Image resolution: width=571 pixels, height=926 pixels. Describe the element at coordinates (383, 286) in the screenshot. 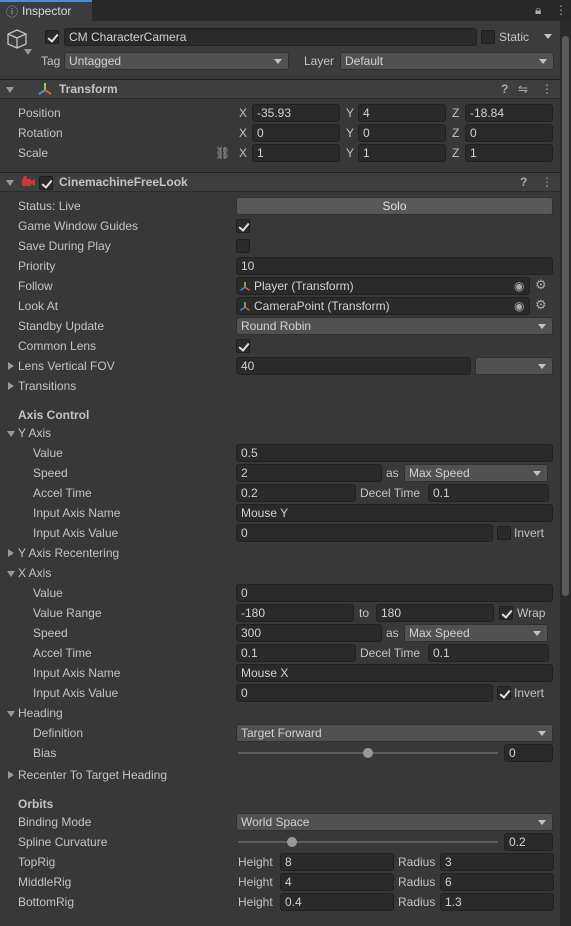

I see `follow-field: Player (Transform)` at that location.